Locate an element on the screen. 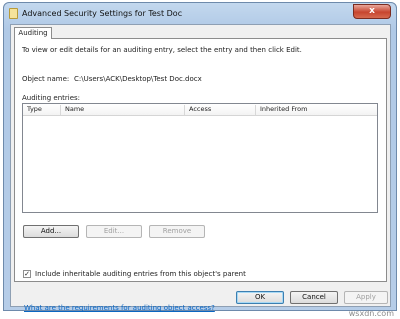  column-header-access: Access is located at coordinates (220, 110).